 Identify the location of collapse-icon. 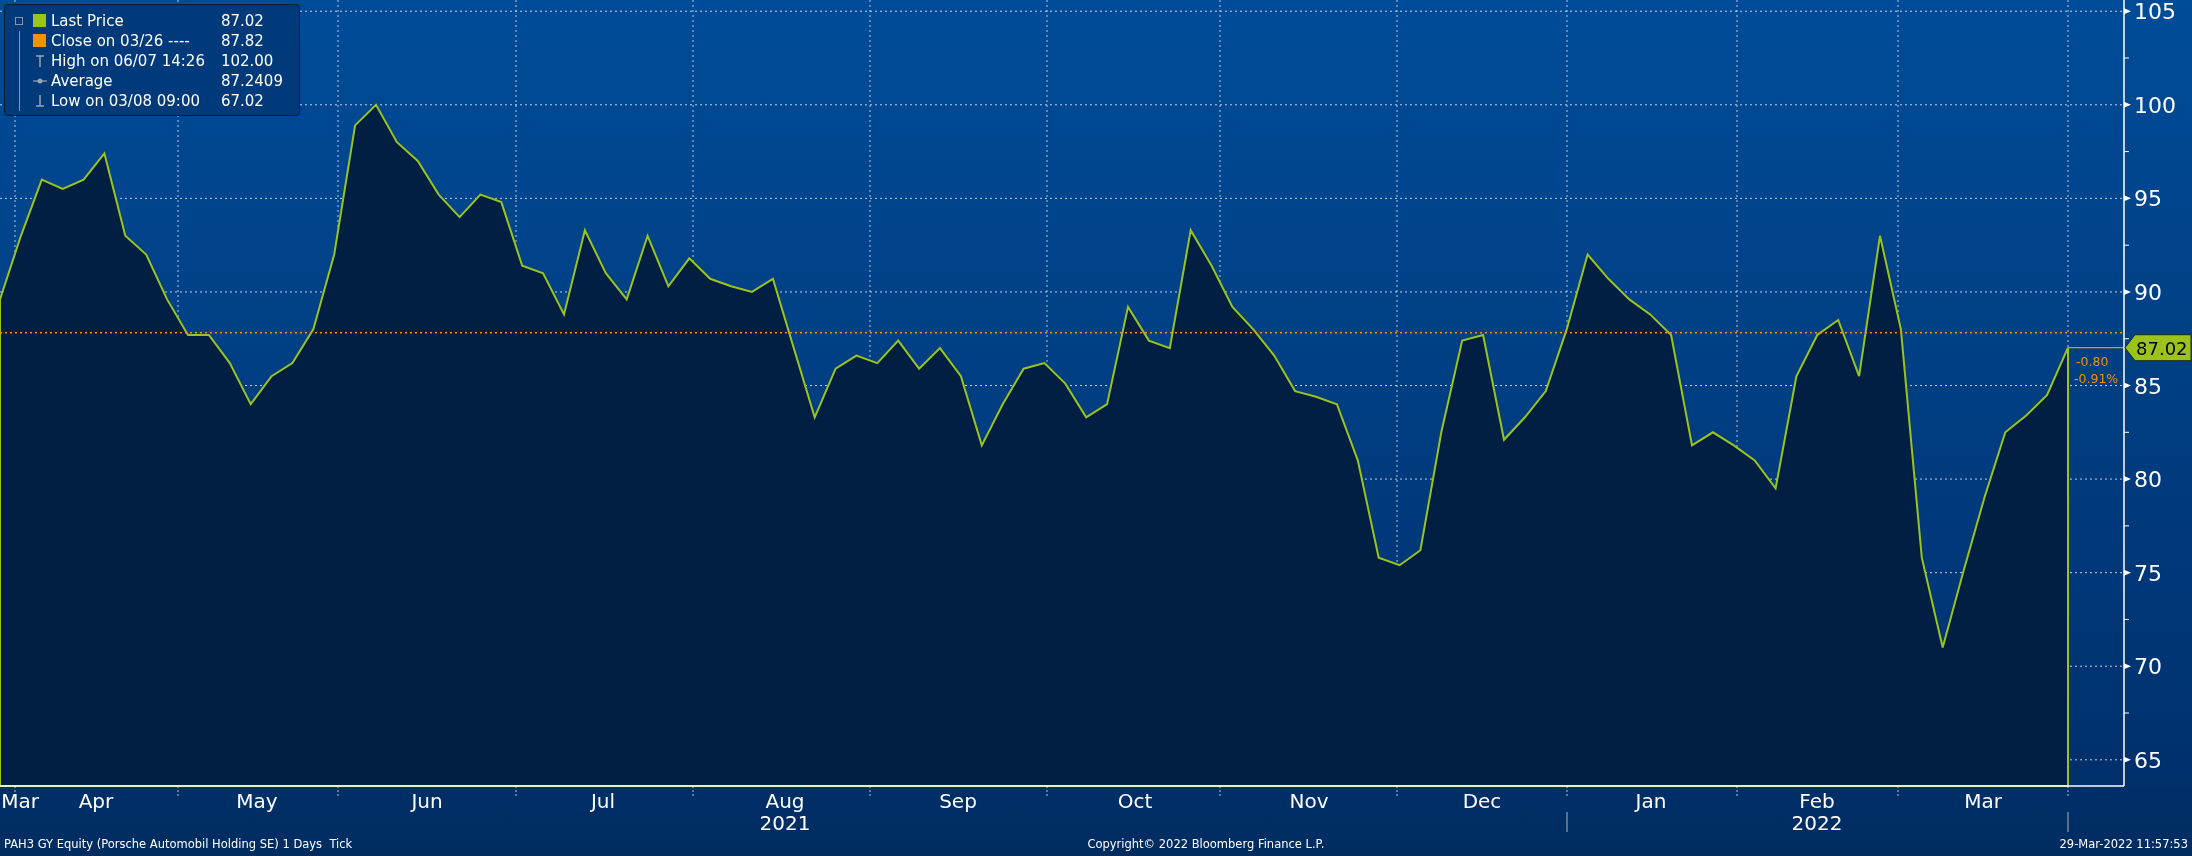
(19, 21).